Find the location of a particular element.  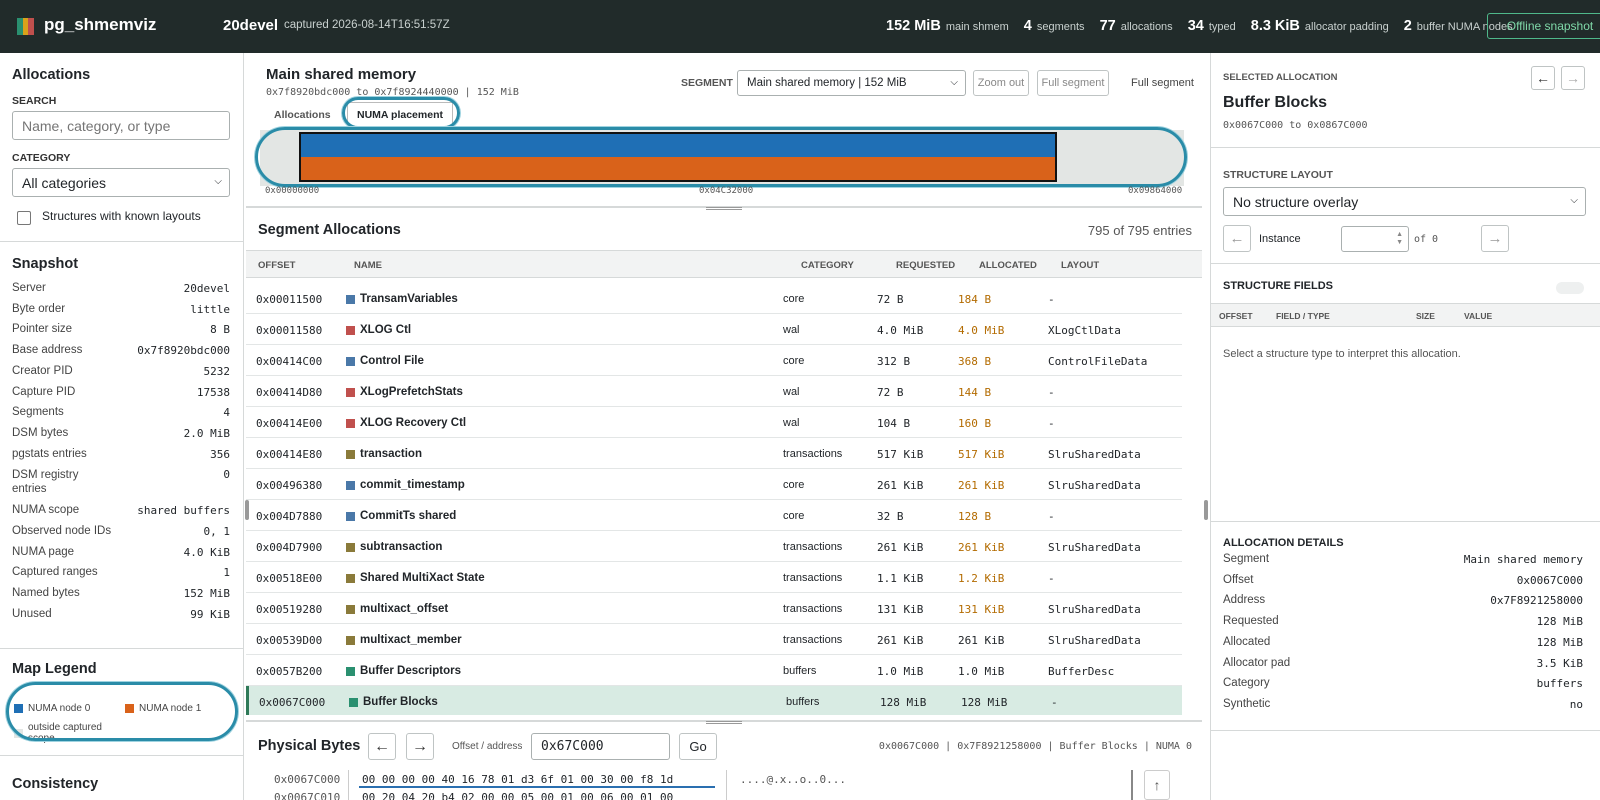

snapshot-key: Pointer size is located at coordinates (42, 329).